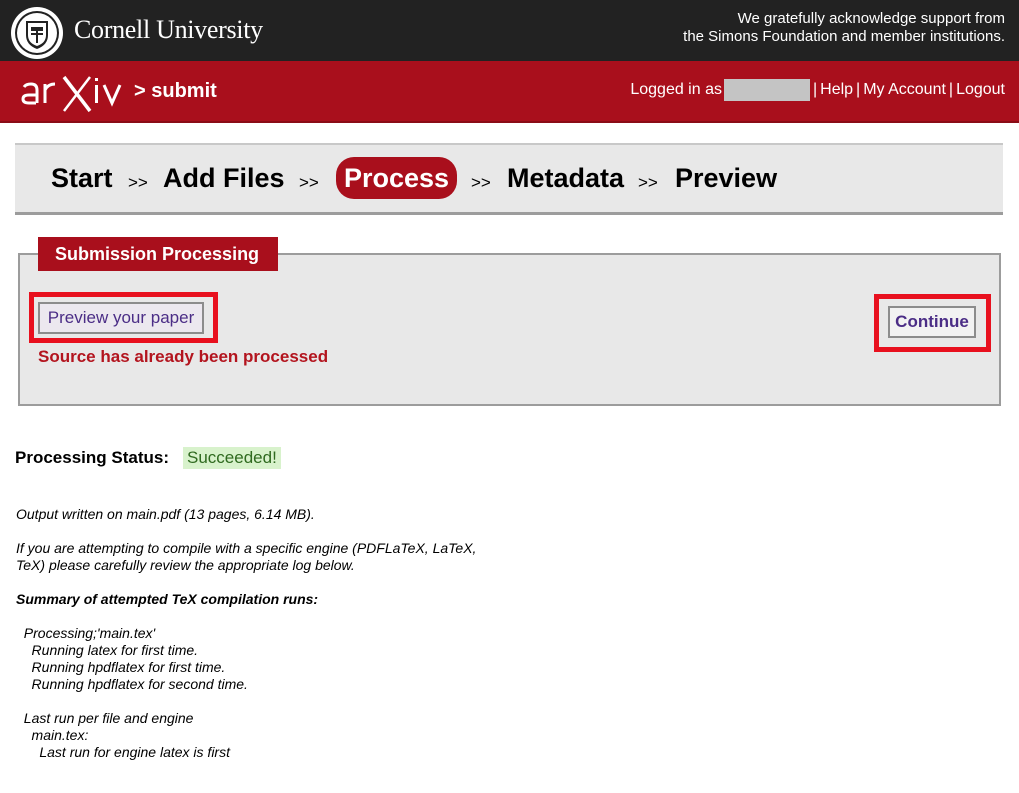 The height and width of the screenshot is (793, 1019). What do you see at coordinates (121, 318) in the screenshot?
I see `preview-paper-button: Preview your paper` at bounding box center [121, 318].